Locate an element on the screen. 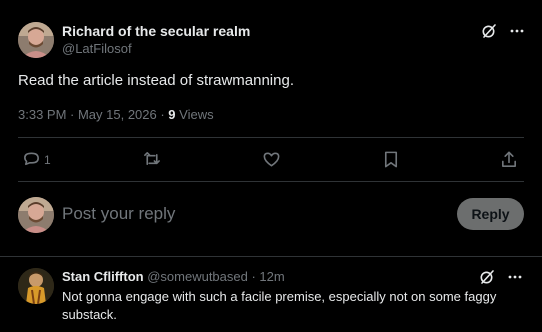  author-block: Richard of the secular realm @LatFilosof is located at coordinates (156, 40).